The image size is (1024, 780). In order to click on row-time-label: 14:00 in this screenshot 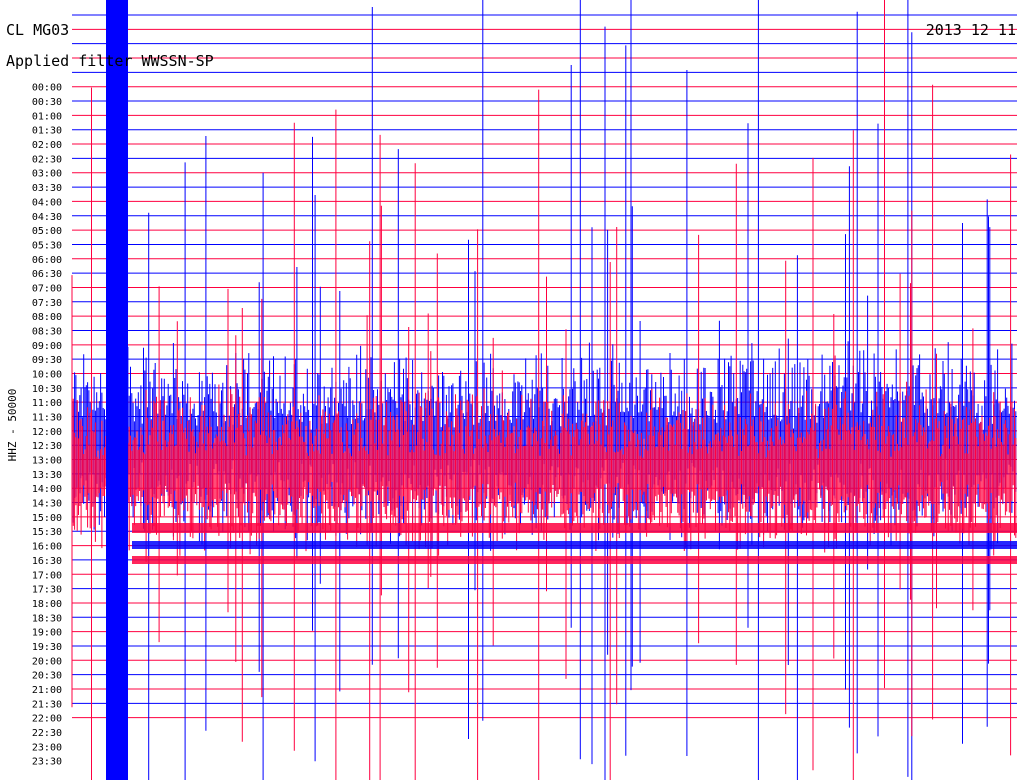, I will do `click(47, 489)`.